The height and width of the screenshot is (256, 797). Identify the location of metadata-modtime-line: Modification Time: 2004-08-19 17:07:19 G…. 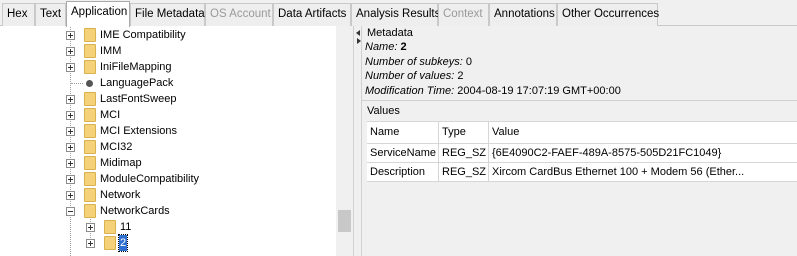
(493, 91).